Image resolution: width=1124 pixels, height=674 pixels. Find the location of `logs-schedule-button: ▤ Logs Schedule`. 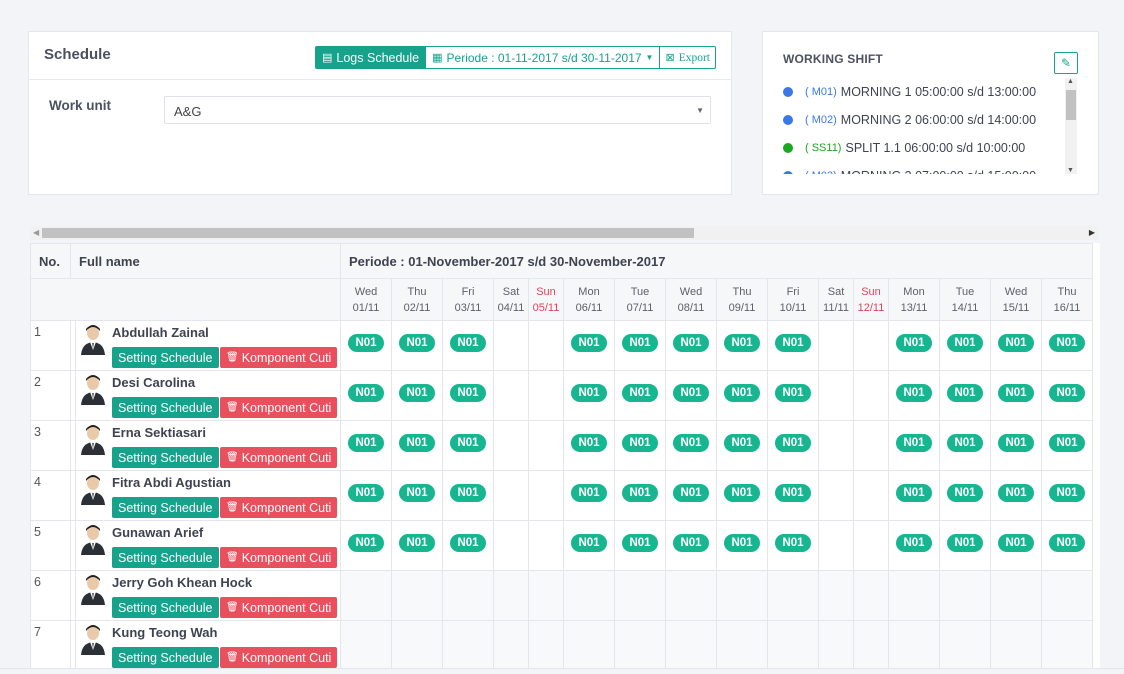

logs-schedule-button: ▤ Logs Schedule is located at coordinates (371, 57).